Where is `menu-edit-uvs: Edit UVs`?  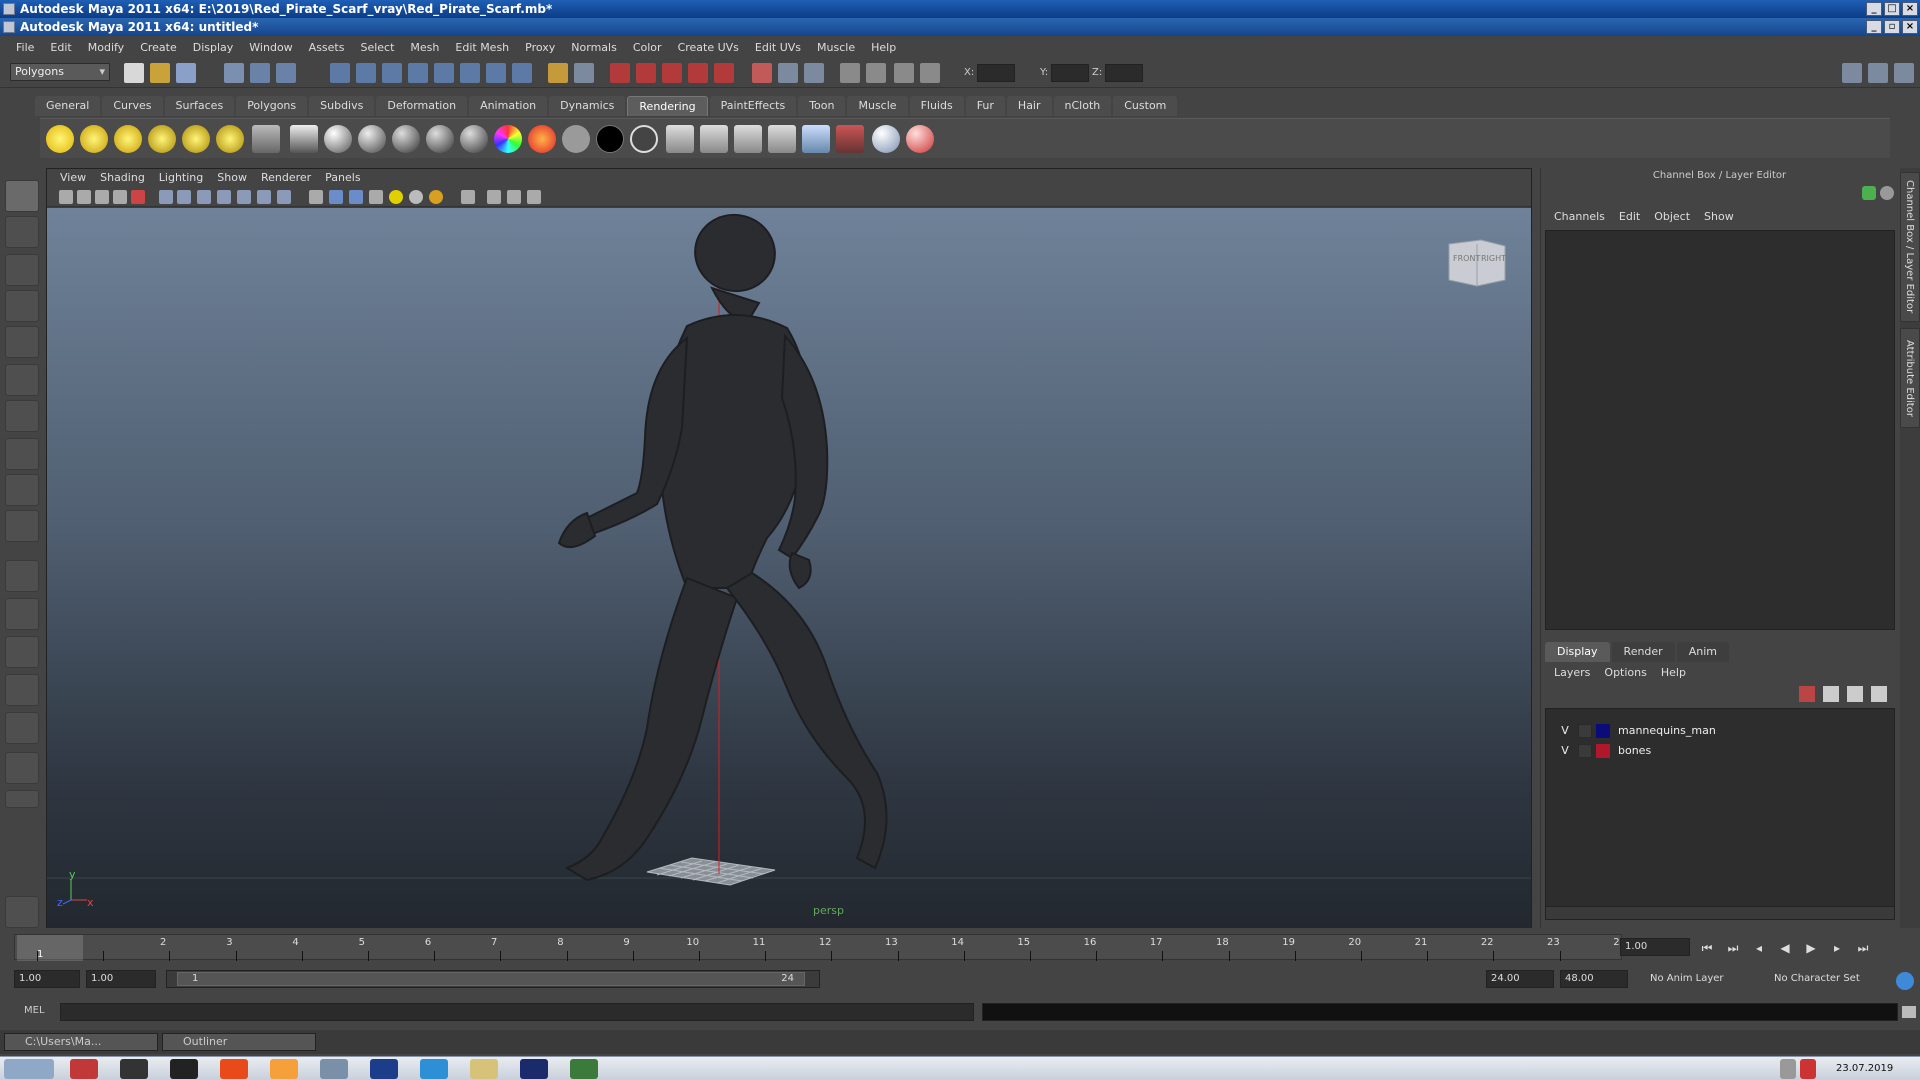 menu-edit-uvs: Edit UVs is located at coordinates (778, 47).